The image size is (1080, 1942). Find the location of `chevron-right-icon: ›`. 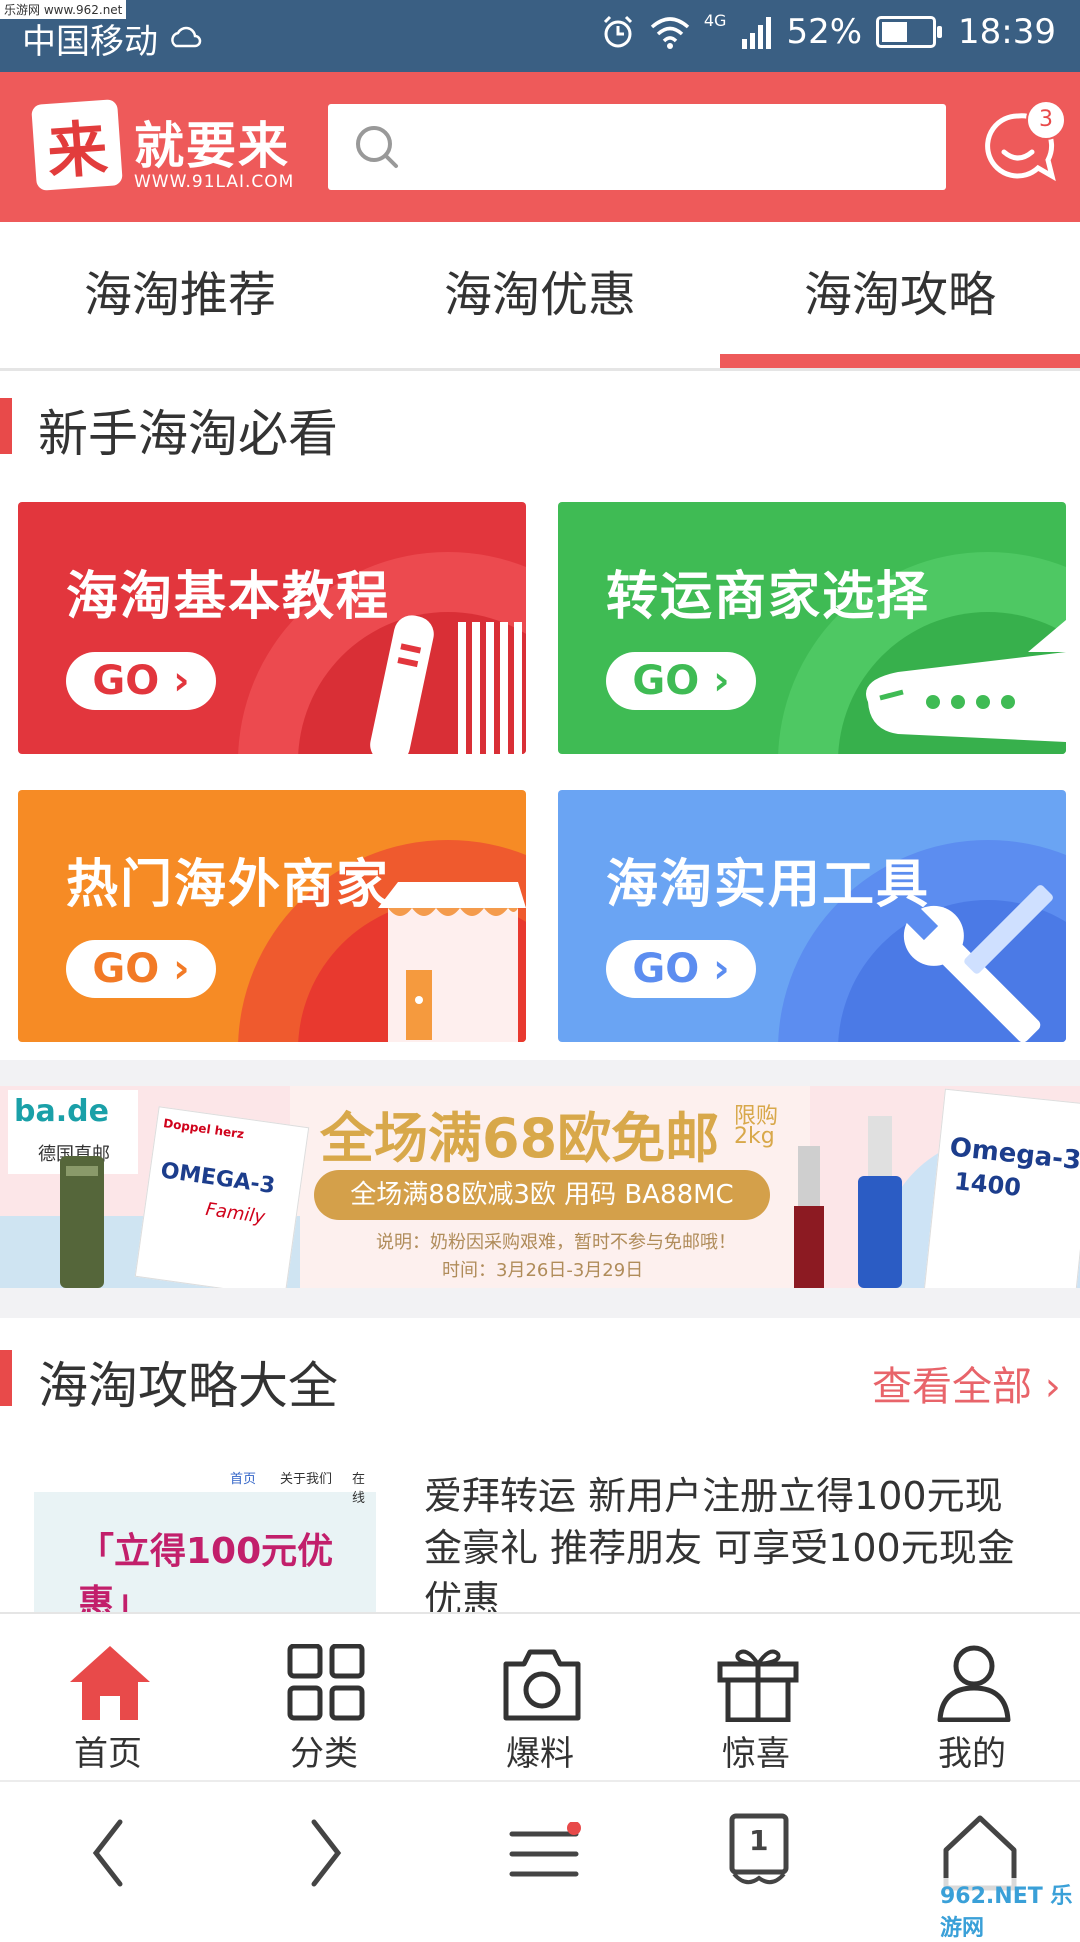

chevron-right-icon: › is located at coordinates (1052, 1387).